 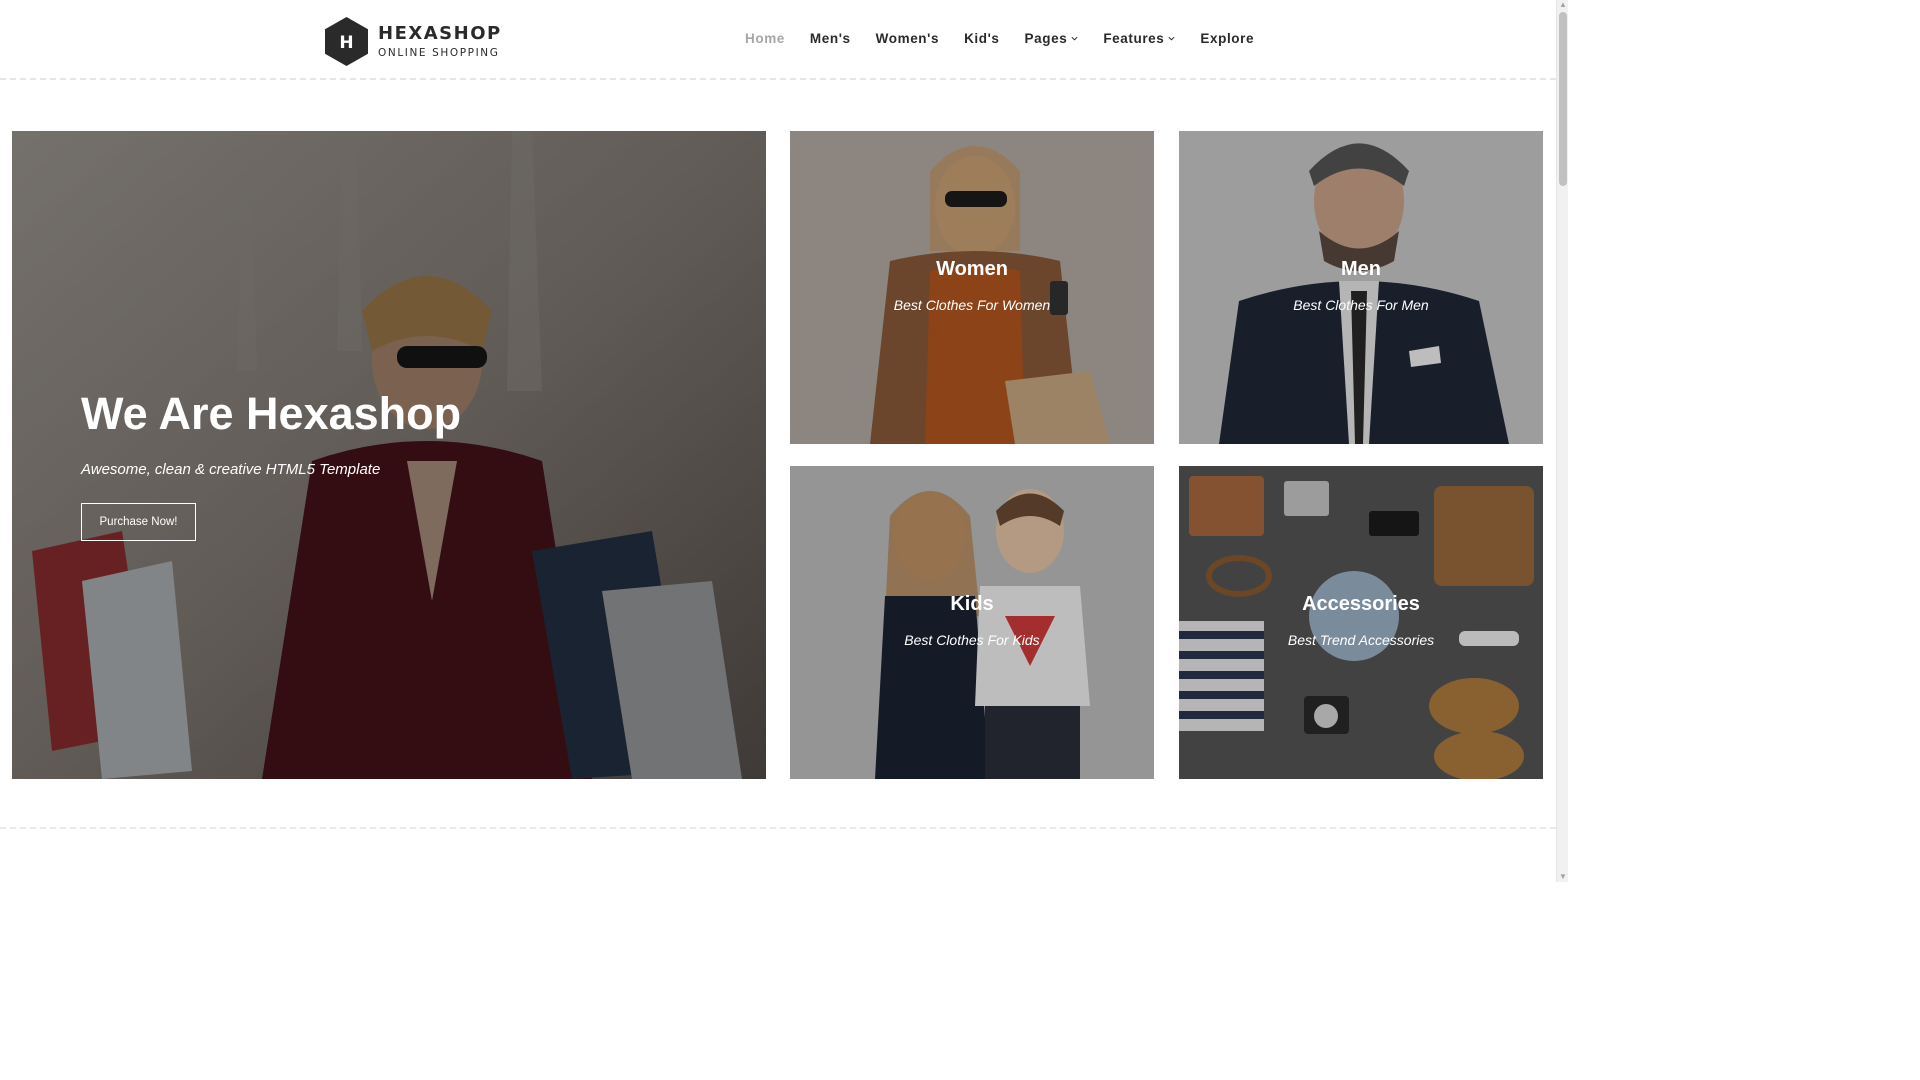 I want to click on nav-item-features: Features, so click(x=1139, y=38).